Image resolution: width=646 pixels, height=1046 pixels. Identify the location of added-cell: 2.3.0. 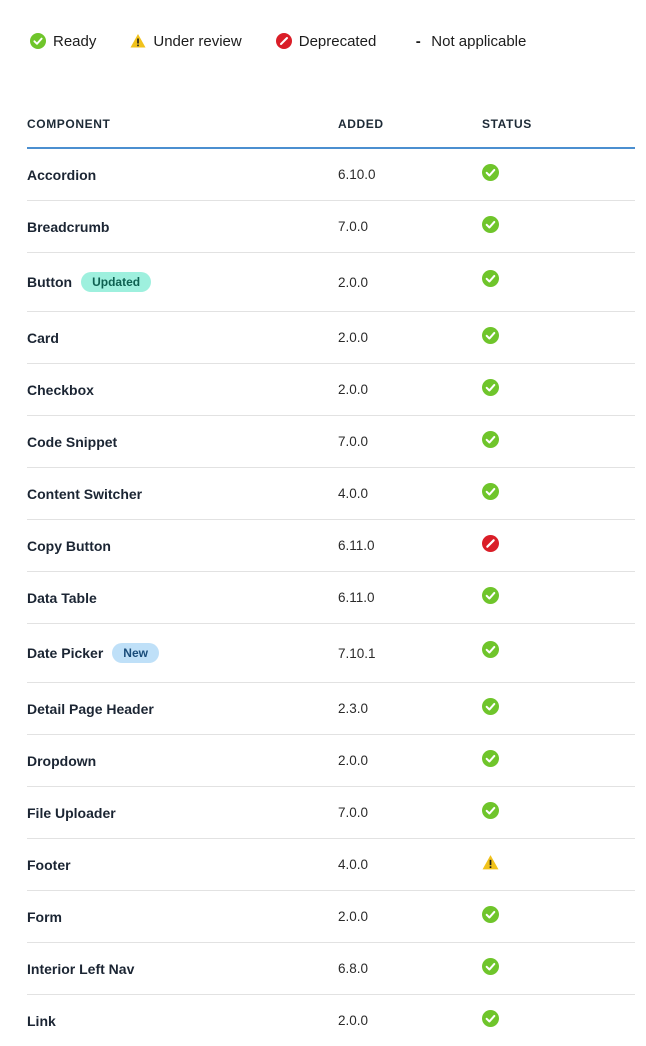
(353, 708).